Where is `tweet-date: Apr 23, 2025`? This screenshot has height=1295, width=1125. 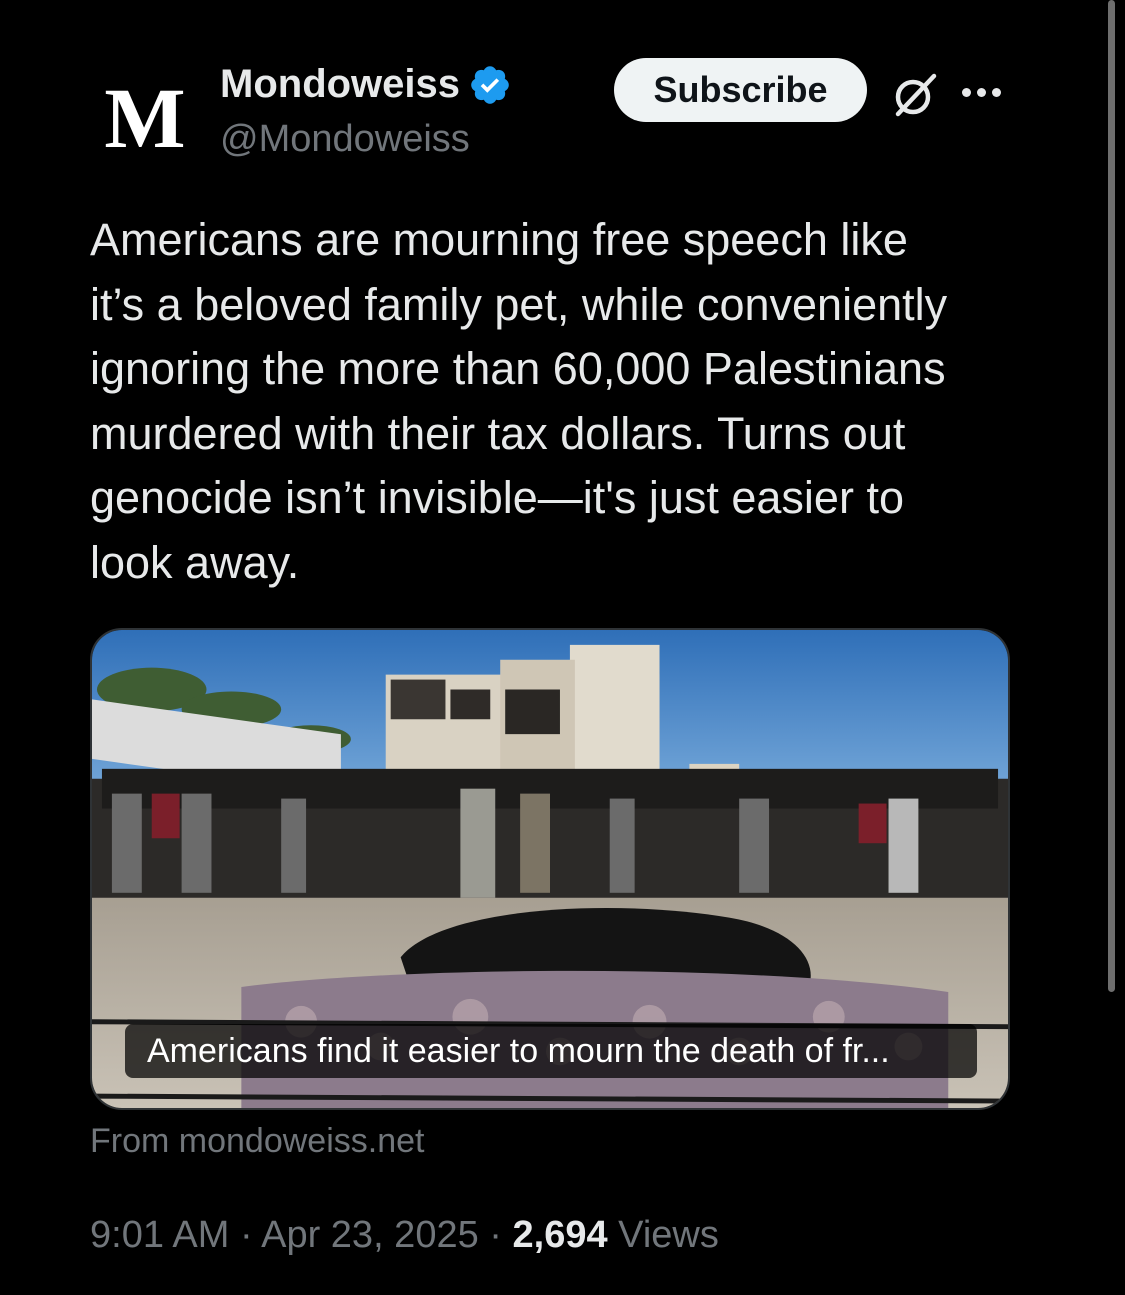
tweet-date: Apr 23, 2025 is located at coordinates (370, 1235).